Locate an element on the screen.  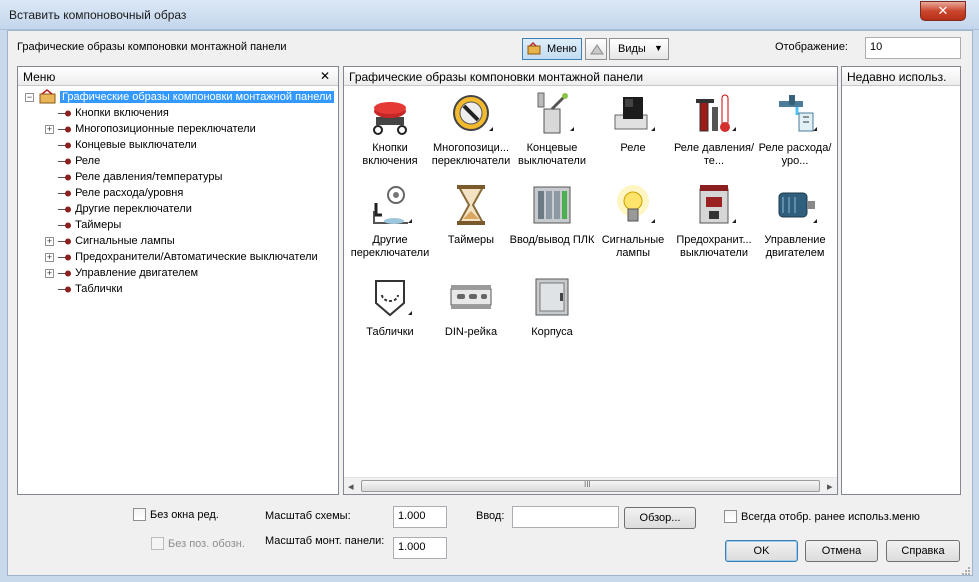
gallery-tile: Кнопки включения is located at coordinates (390, 129).